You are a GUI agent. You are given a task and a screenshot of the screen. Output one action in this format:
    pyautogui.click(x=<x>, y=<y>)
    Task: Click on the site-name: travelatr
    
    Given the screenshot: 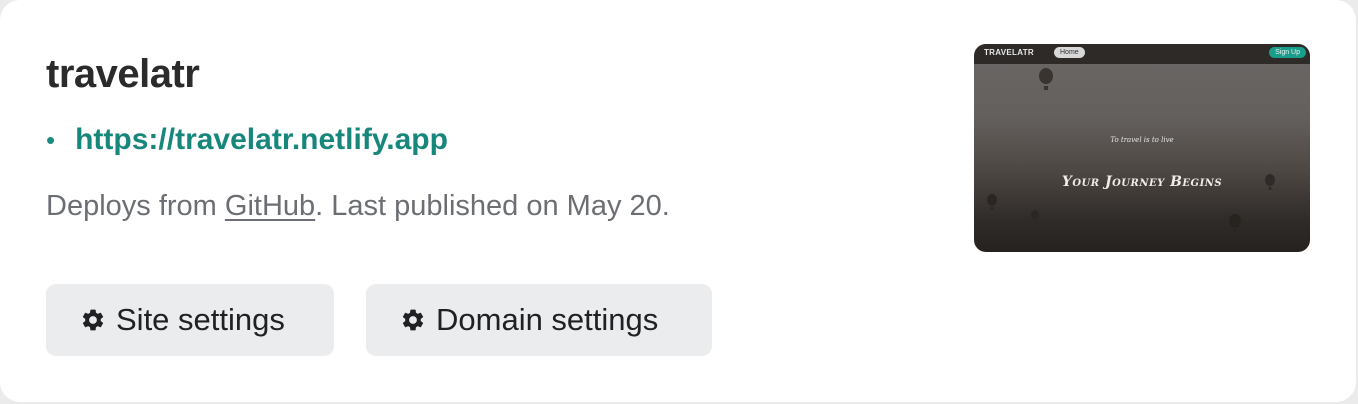 What is the action you would take?
    pyautogui.click(x=123, y=74)
    